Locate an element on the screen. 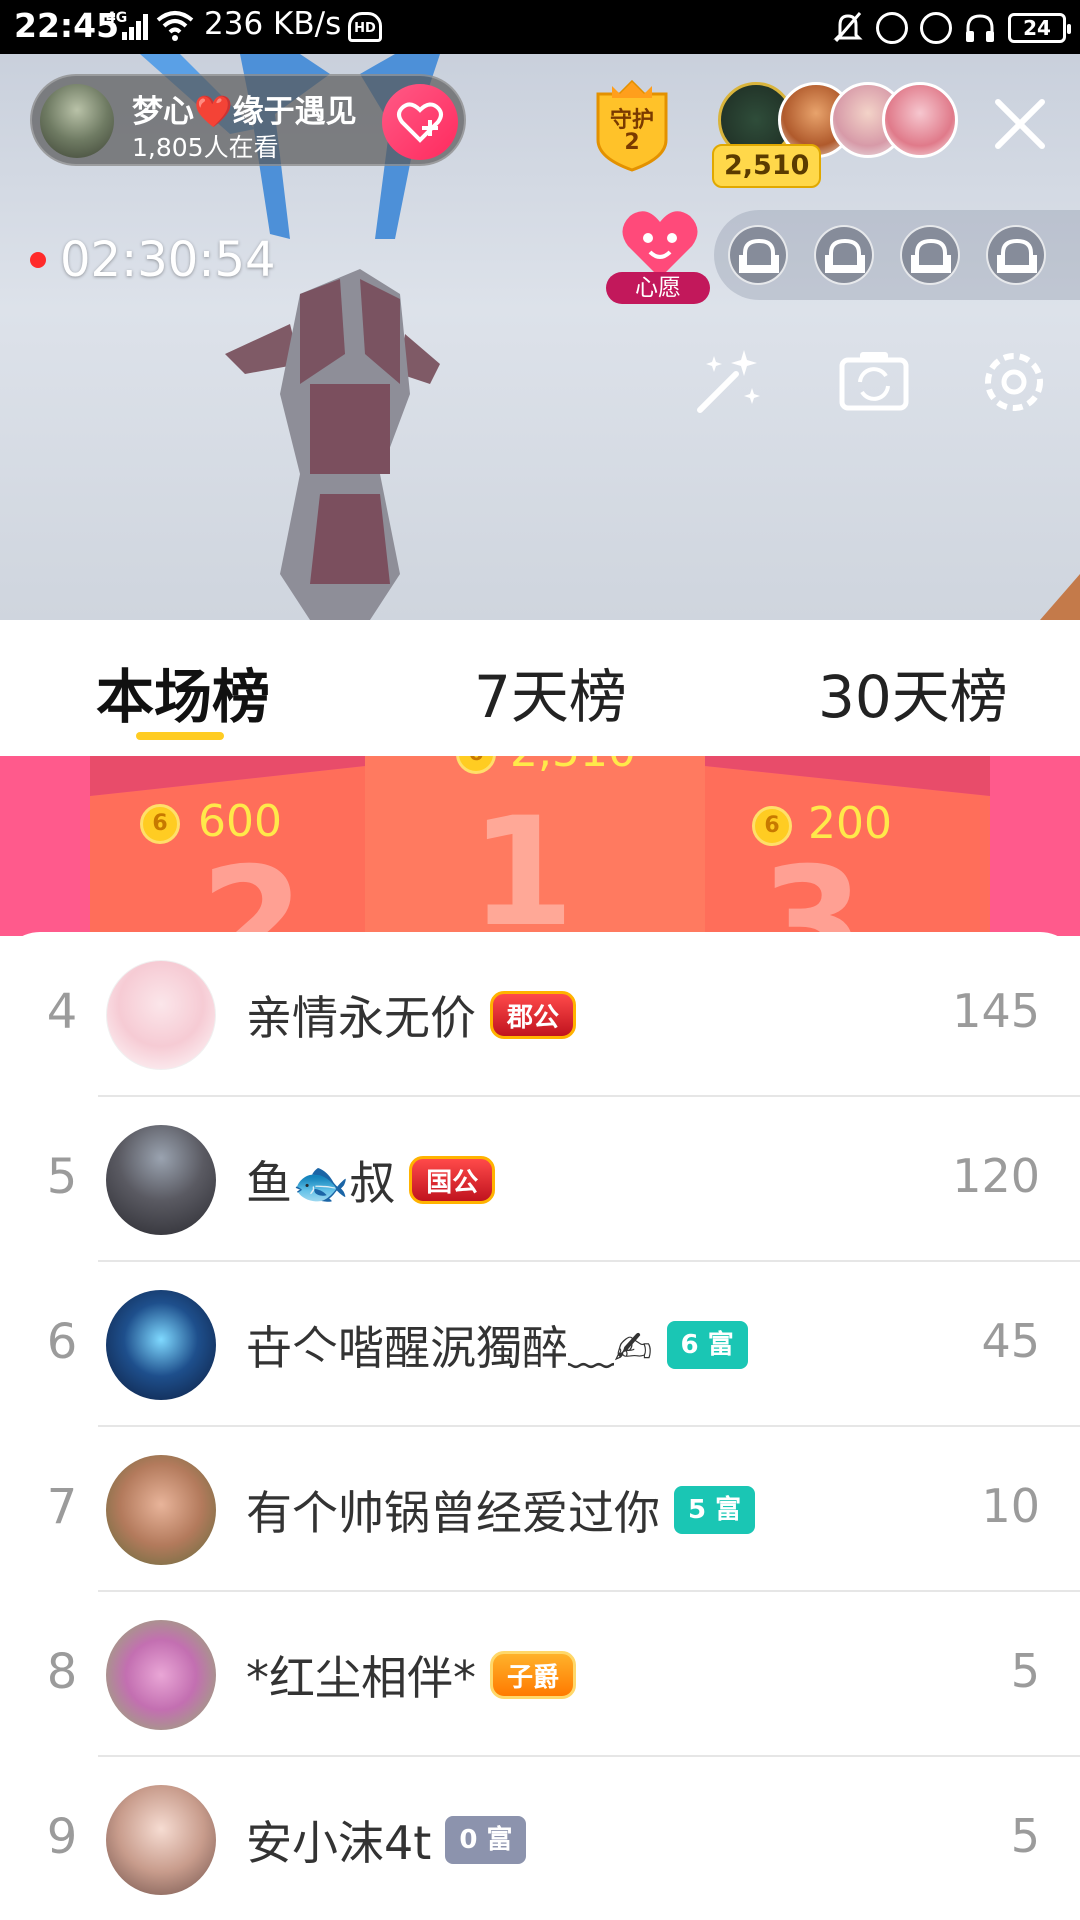 This screenshot has height=1920, width=1080. user-name: *红尘相伴* is located at coordinates (361, 1678).